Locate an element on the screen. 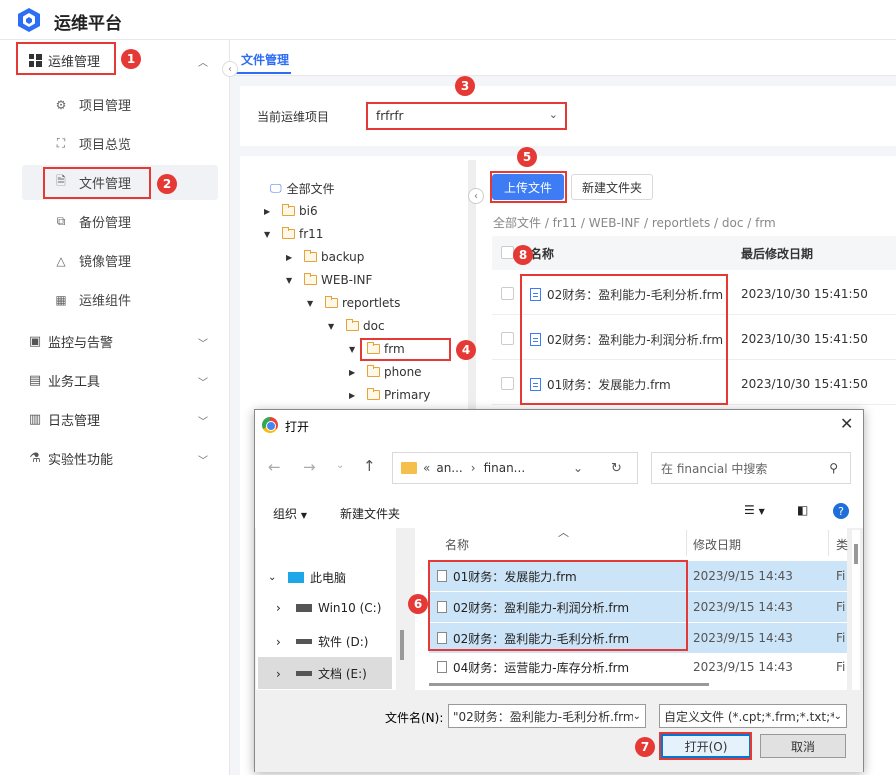  project-label: 当前运维项目 is located at coordinates (293, 117).